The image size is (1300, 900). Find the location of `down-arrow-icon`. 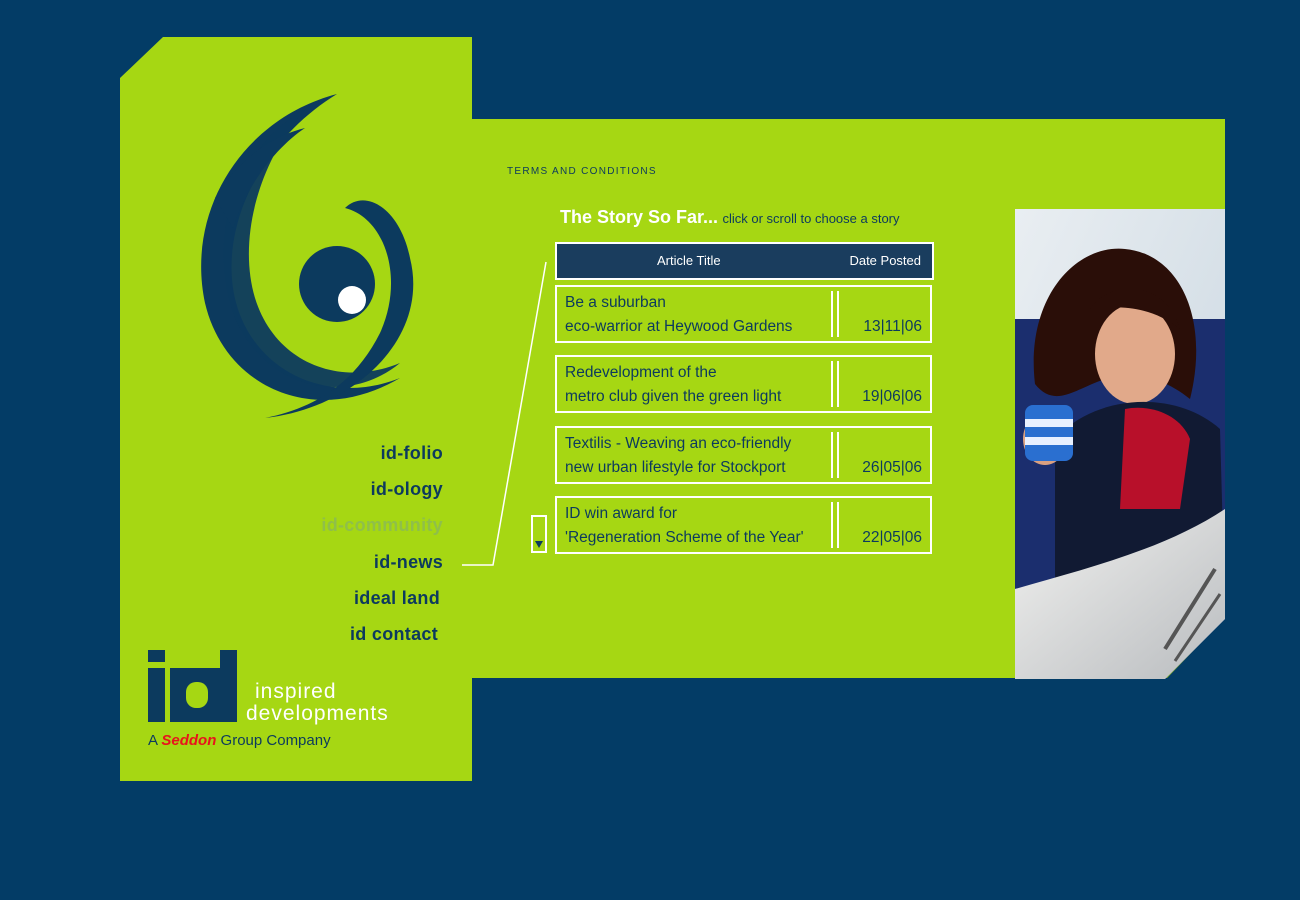

down-arrow-icon is located at coordinates (539, 544).